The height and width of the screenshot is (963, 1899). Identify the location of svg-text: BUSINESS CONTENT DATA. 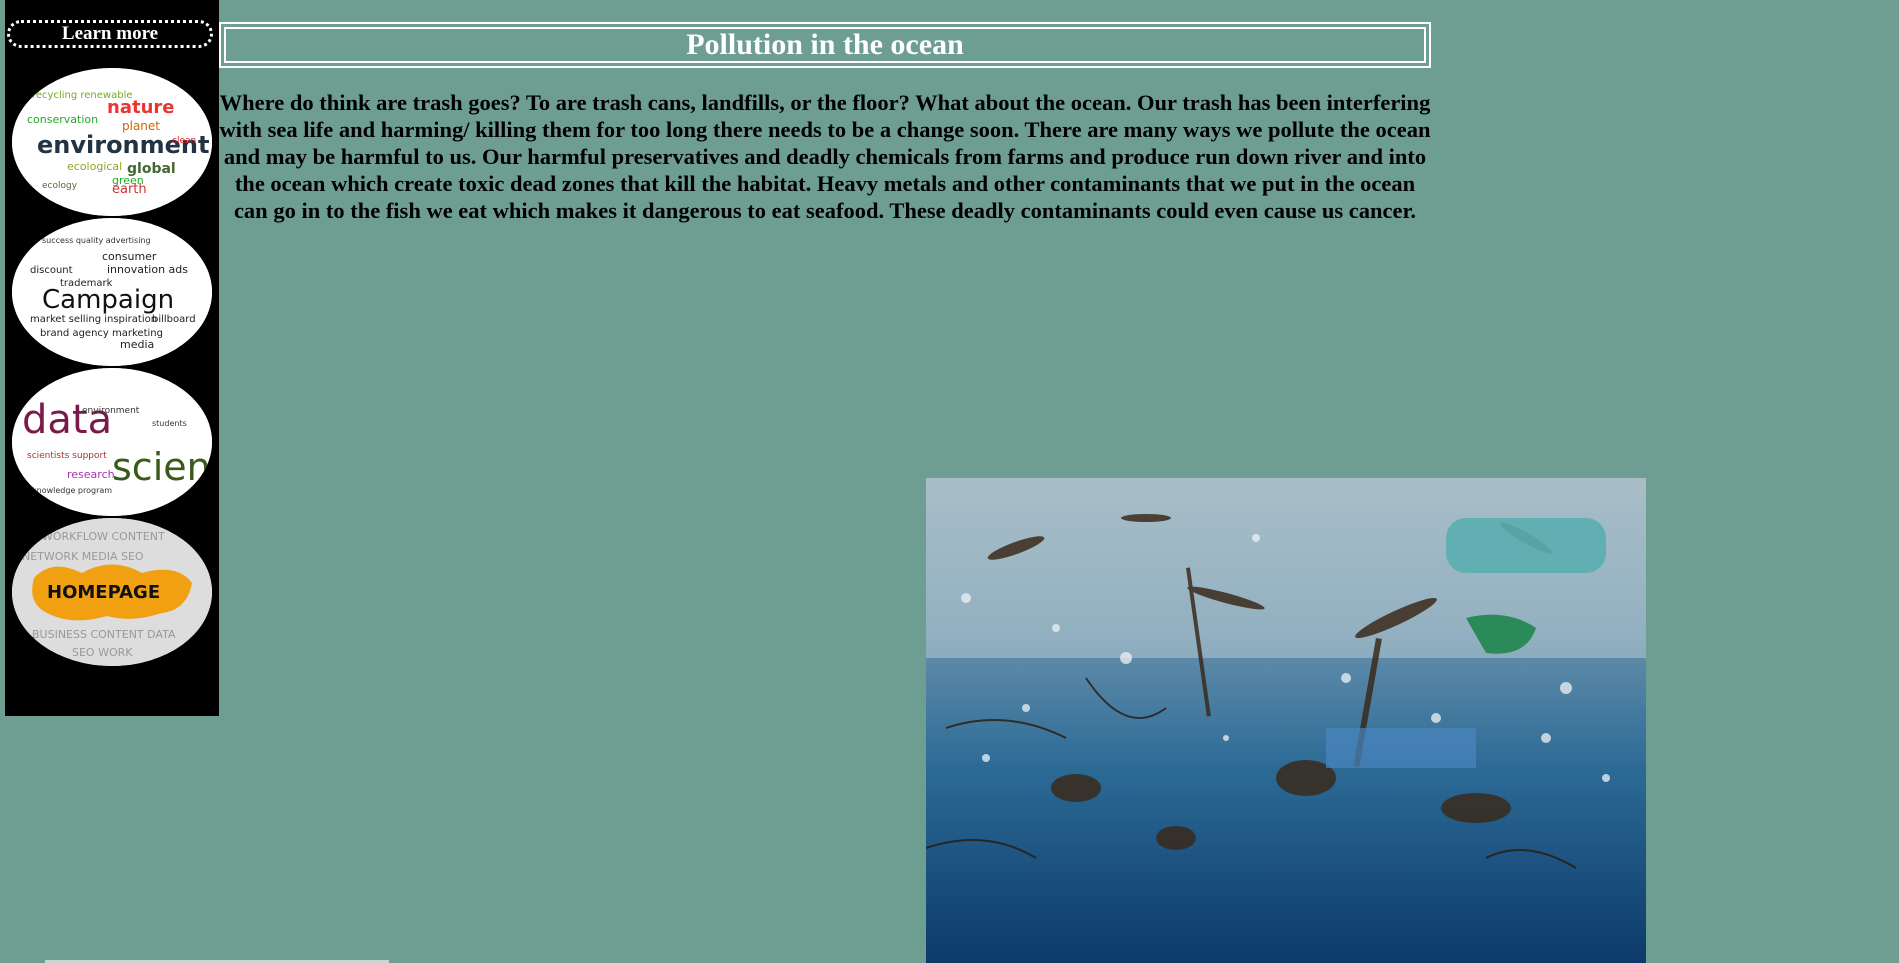
(104, 634).